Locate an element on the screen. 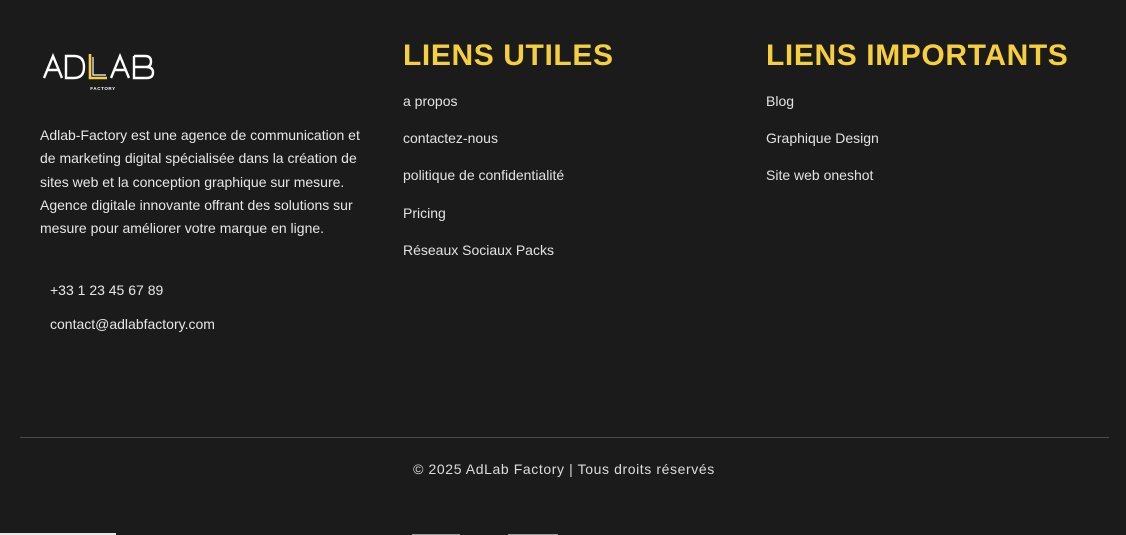 The image size is (1126, 535). list-item: Site web oneshot is located at coordinates (917, 183).